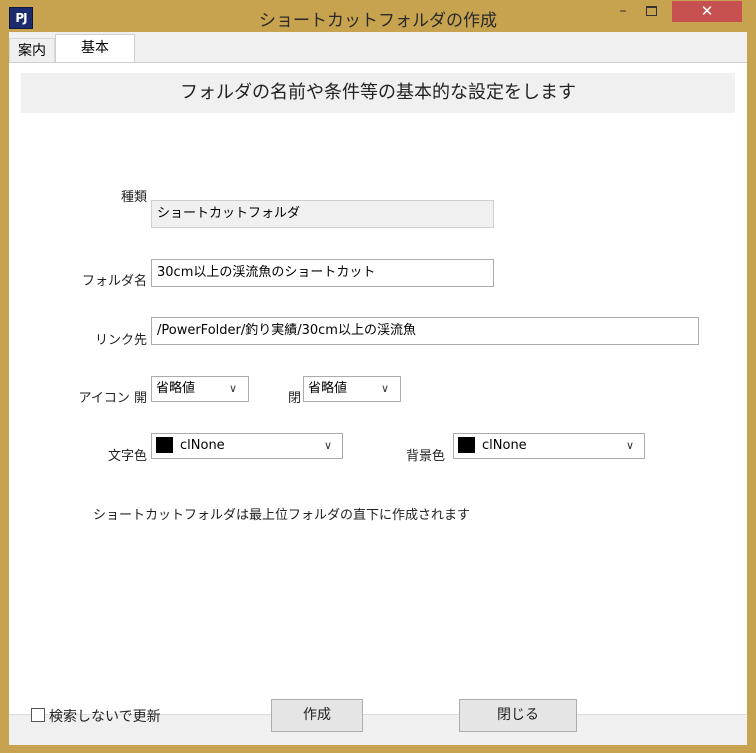 This screenshot has height=753, width=756. What do you see at coordinates (120, 340) in the screenshot?
I see `link-target-label: リンク先` at bounding box center [120, 340].